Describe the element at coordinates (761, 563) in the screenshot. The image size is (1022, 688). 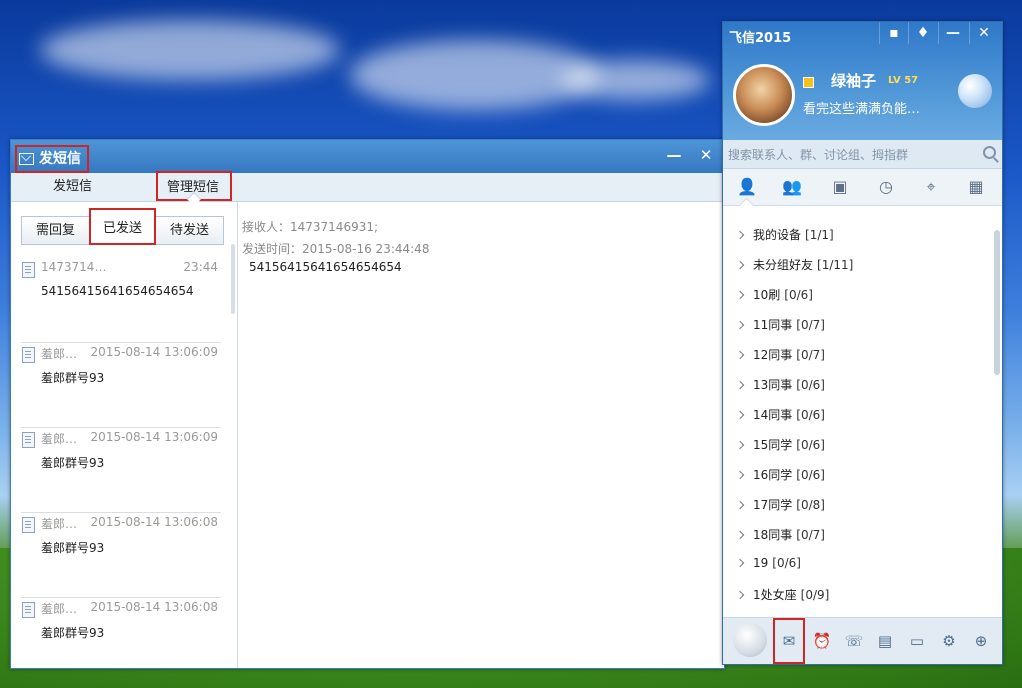
I see `group-name: 19` at that location.